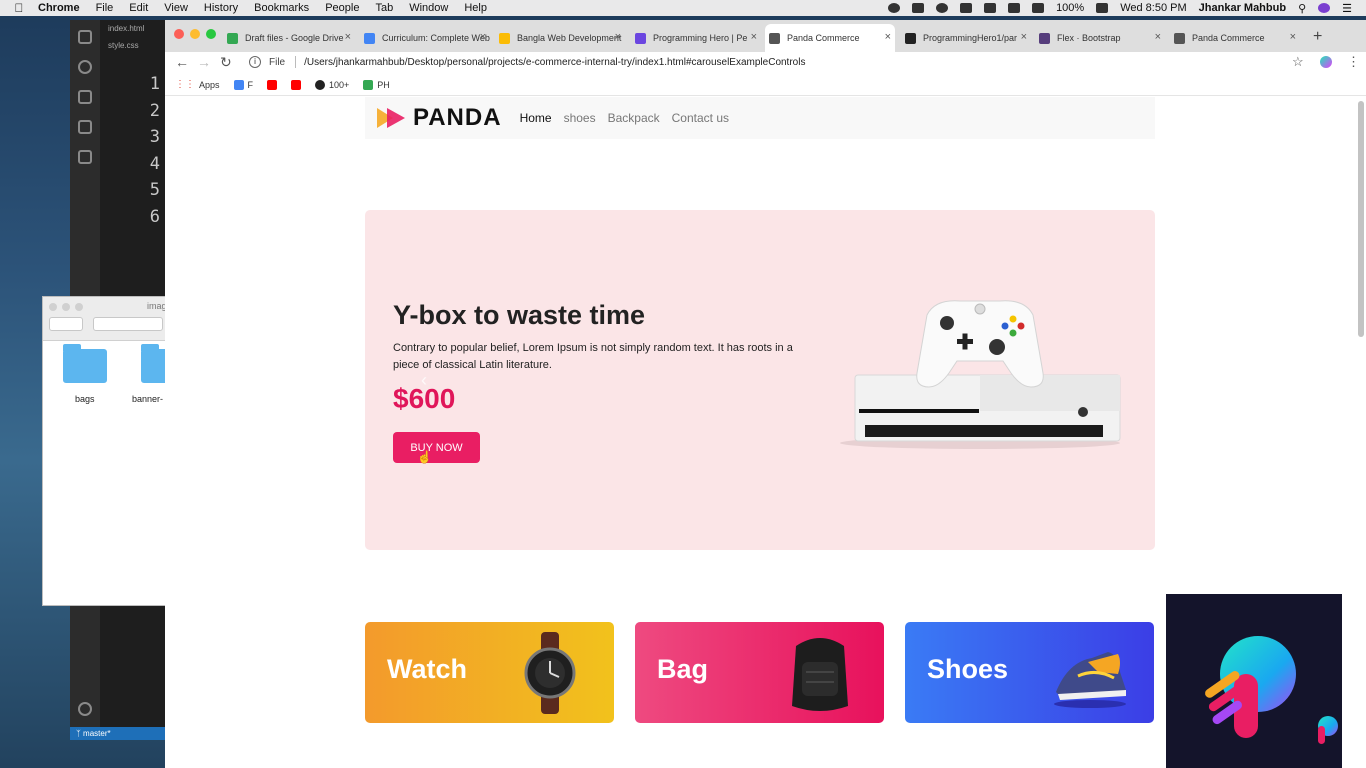 Image resolution: width=1366 pixels, height=768 pixels. I want to click on bookmark-f: F, so click(243, 84).